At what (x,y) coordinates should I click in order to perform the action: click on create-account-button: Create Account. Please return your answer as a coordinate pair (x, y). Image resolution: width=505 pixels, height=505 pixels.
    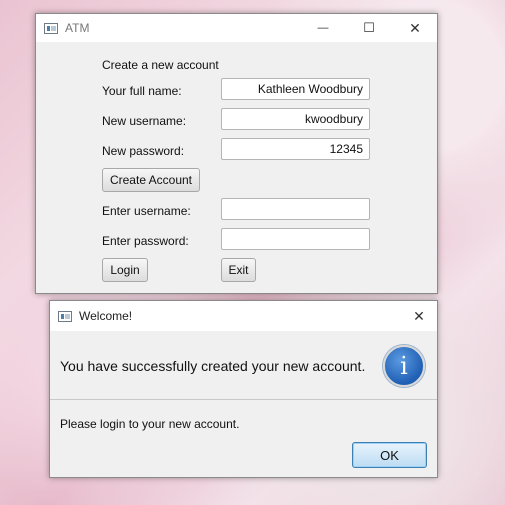
    Looking at the image, I should click on (151, 180).